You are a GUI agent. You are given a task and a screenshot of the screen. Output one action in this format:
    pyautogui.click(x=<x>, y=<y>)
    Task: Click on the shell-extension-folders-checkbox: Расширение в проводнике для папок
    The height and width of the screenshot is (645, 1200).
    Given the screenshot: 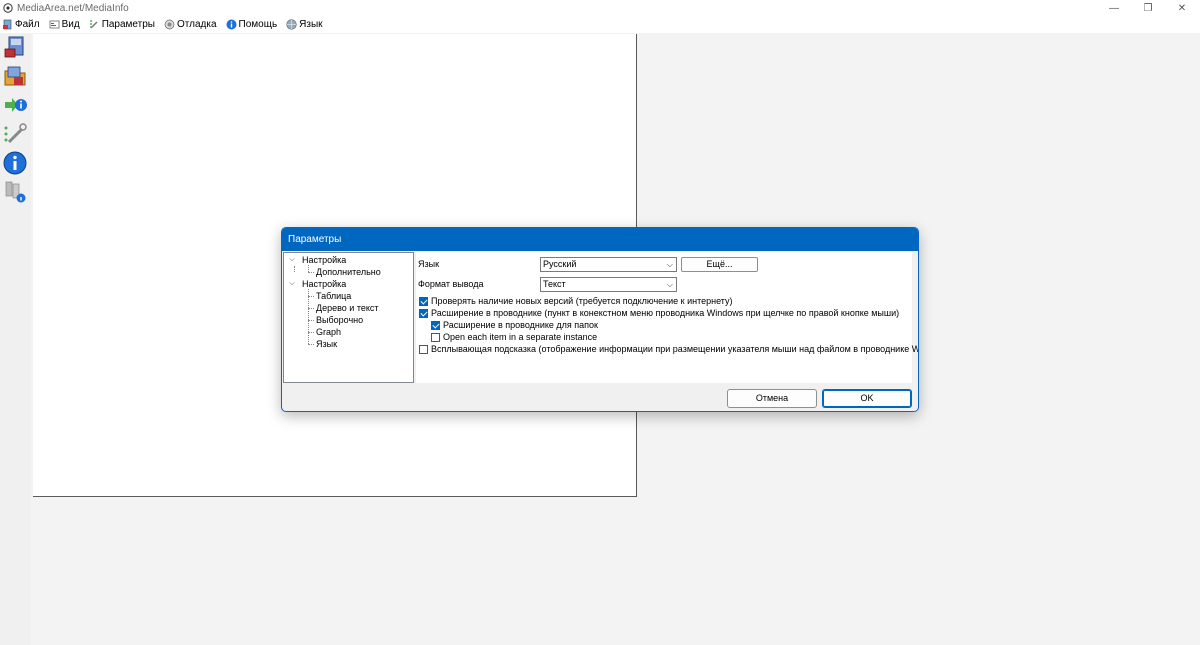 What is the action you would take?
    pyautogui.click(x=514, y=325)
    